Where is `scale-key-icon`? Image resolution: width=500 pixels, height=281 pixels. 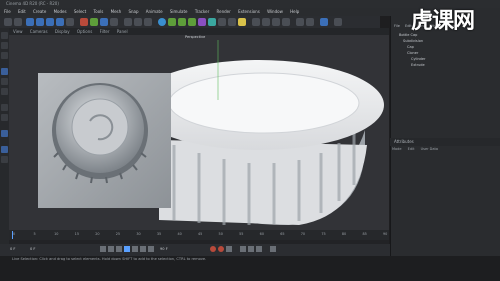
scale-key-icon is located at coordinates (251, 249).